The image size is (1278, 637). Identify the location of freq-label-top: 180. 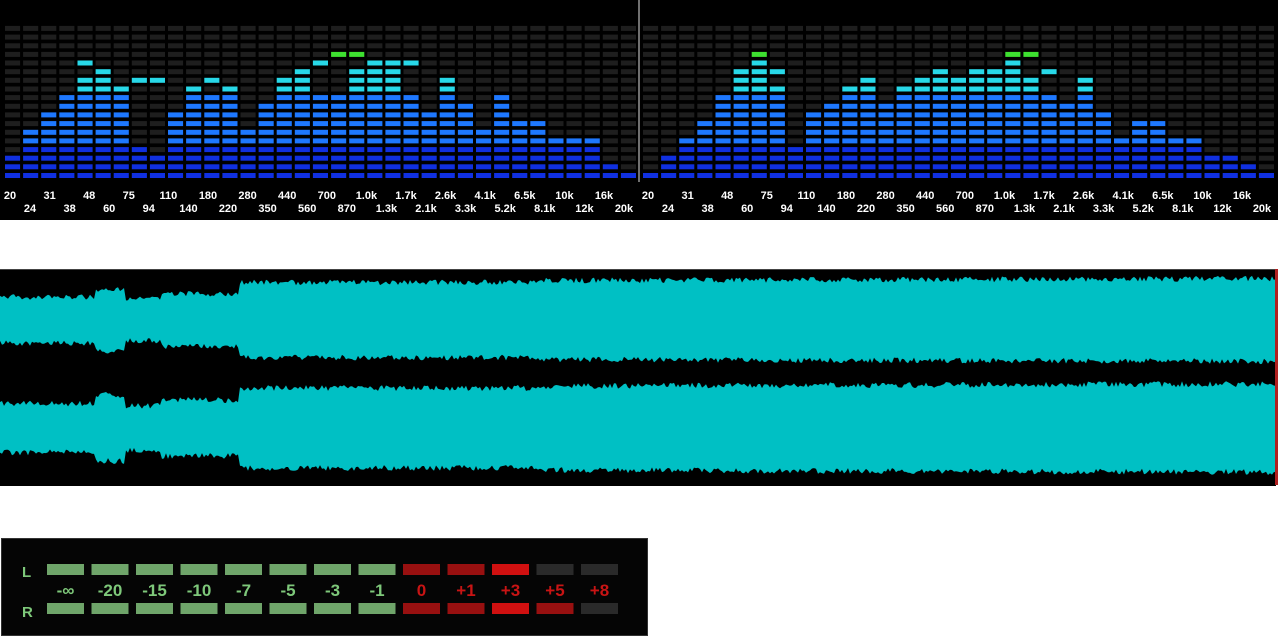
(208, 196).